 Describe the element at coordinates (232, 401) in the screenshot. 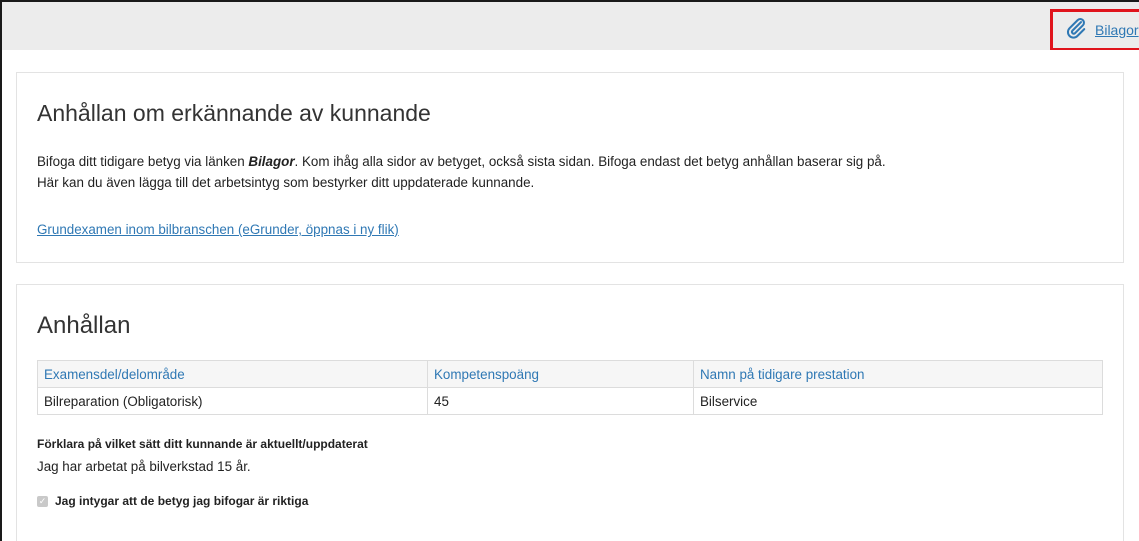

I see `table-cell: Bilreparation (Obligatorisk)` at that location.